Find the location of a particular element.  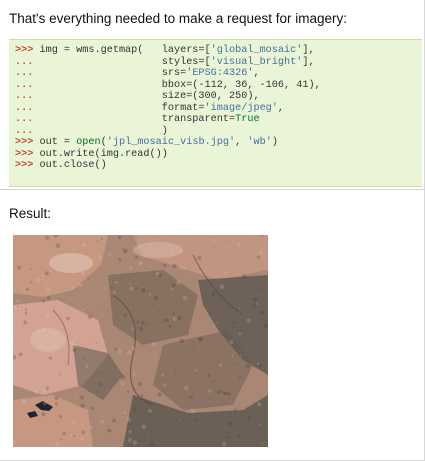

code-token-string: 'visual_bright' is located at coordinates (256, 62).